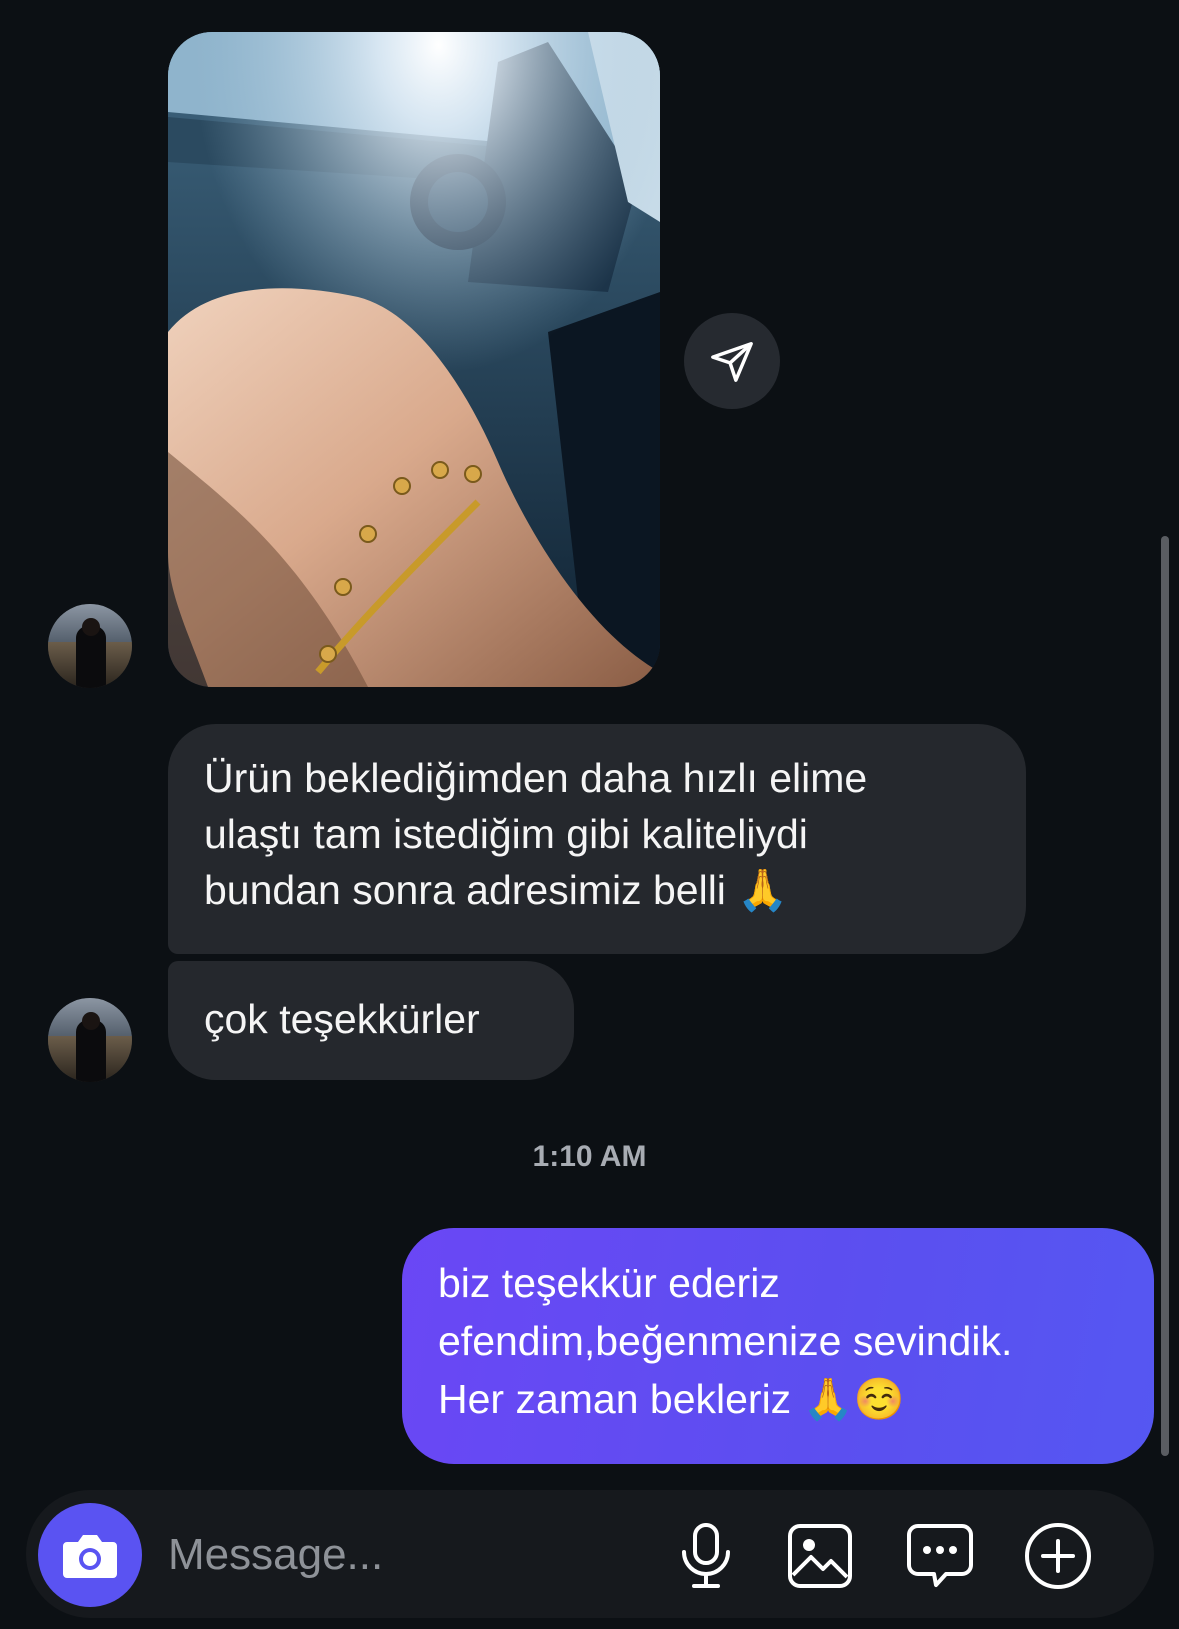 Image resolution: width=1179 pixels, height=1629 pixels. I want to click on more-options-button, so click(1058, 1556).